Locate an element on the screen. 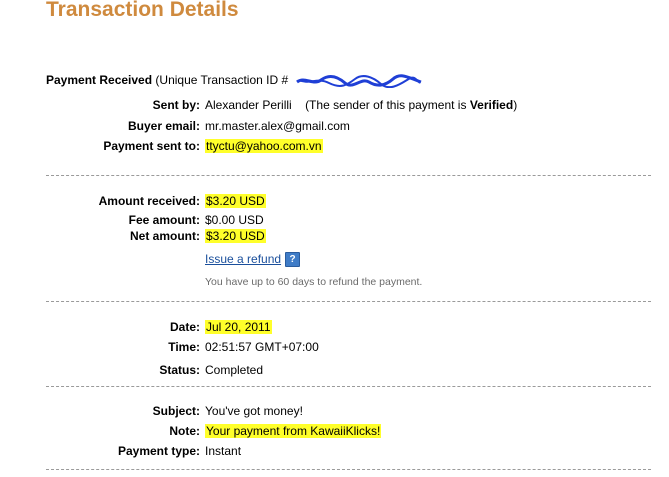  payment-header-label: Payment Received is located at coordinates (99, 80).